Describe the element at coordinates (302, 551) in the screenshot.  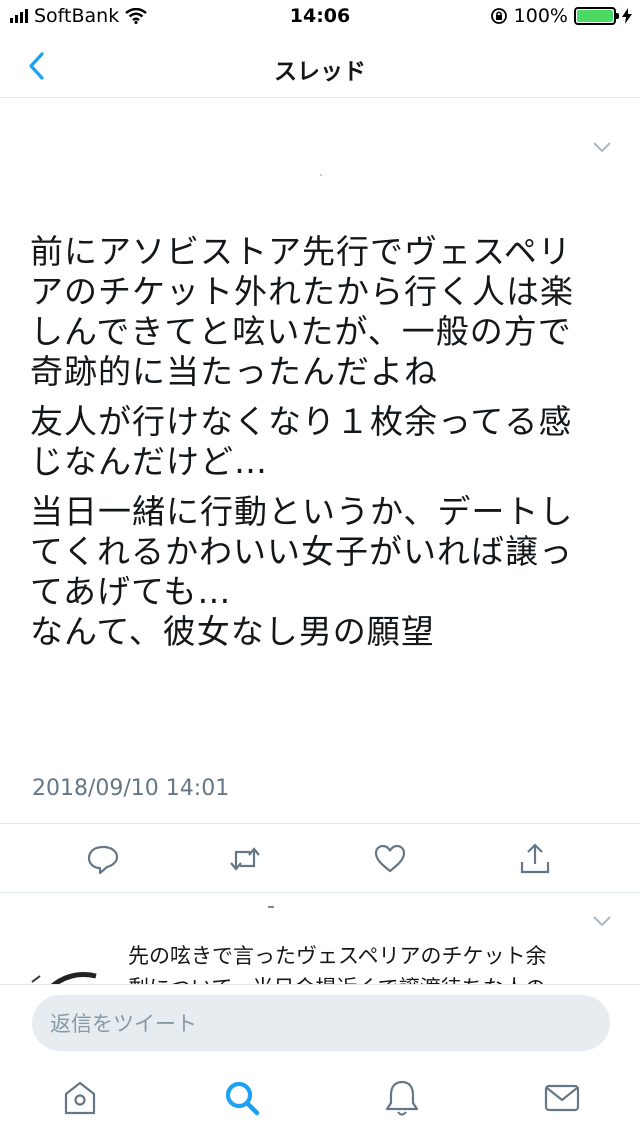
I see `tweet-line: てくれるかわいい女子がいれば譲っ` at that location.